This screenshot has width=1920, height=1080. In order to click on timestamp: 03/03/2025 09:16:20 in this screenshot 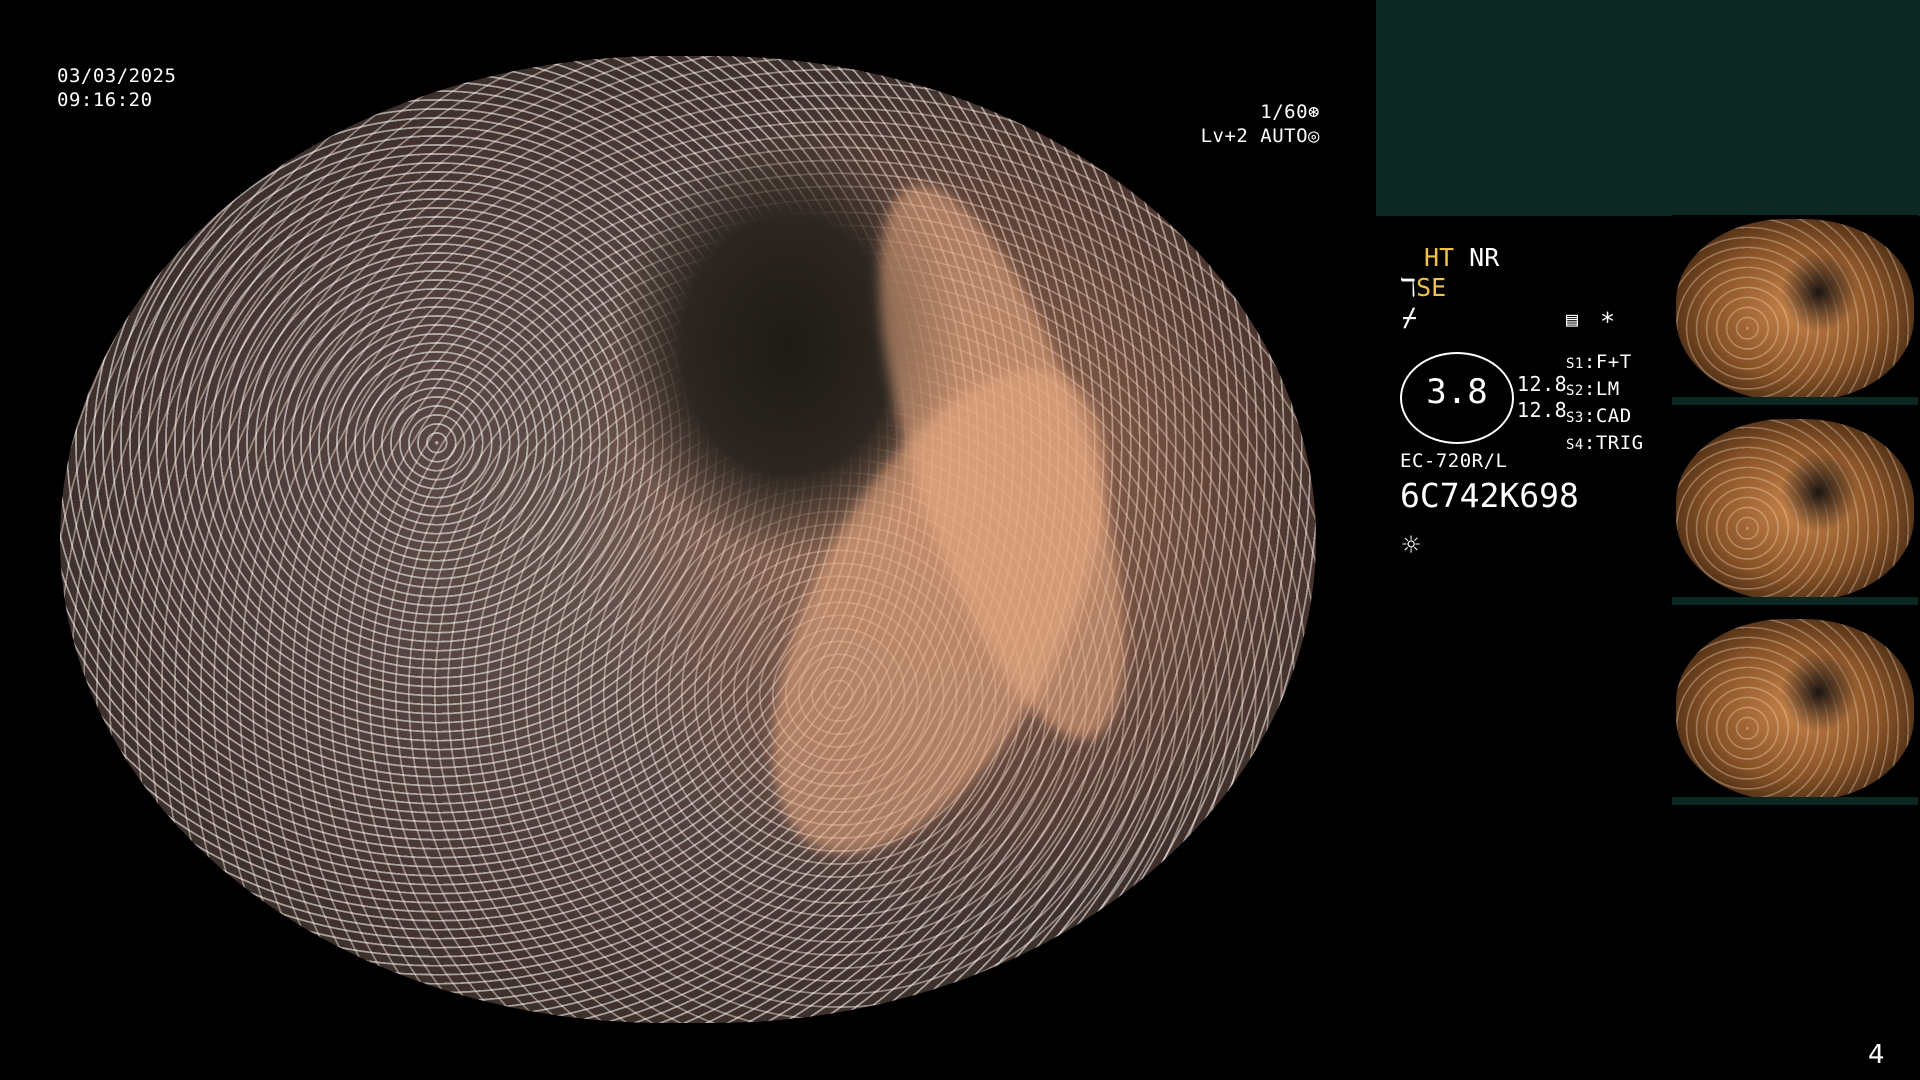, I will do `click(116, 88)`.